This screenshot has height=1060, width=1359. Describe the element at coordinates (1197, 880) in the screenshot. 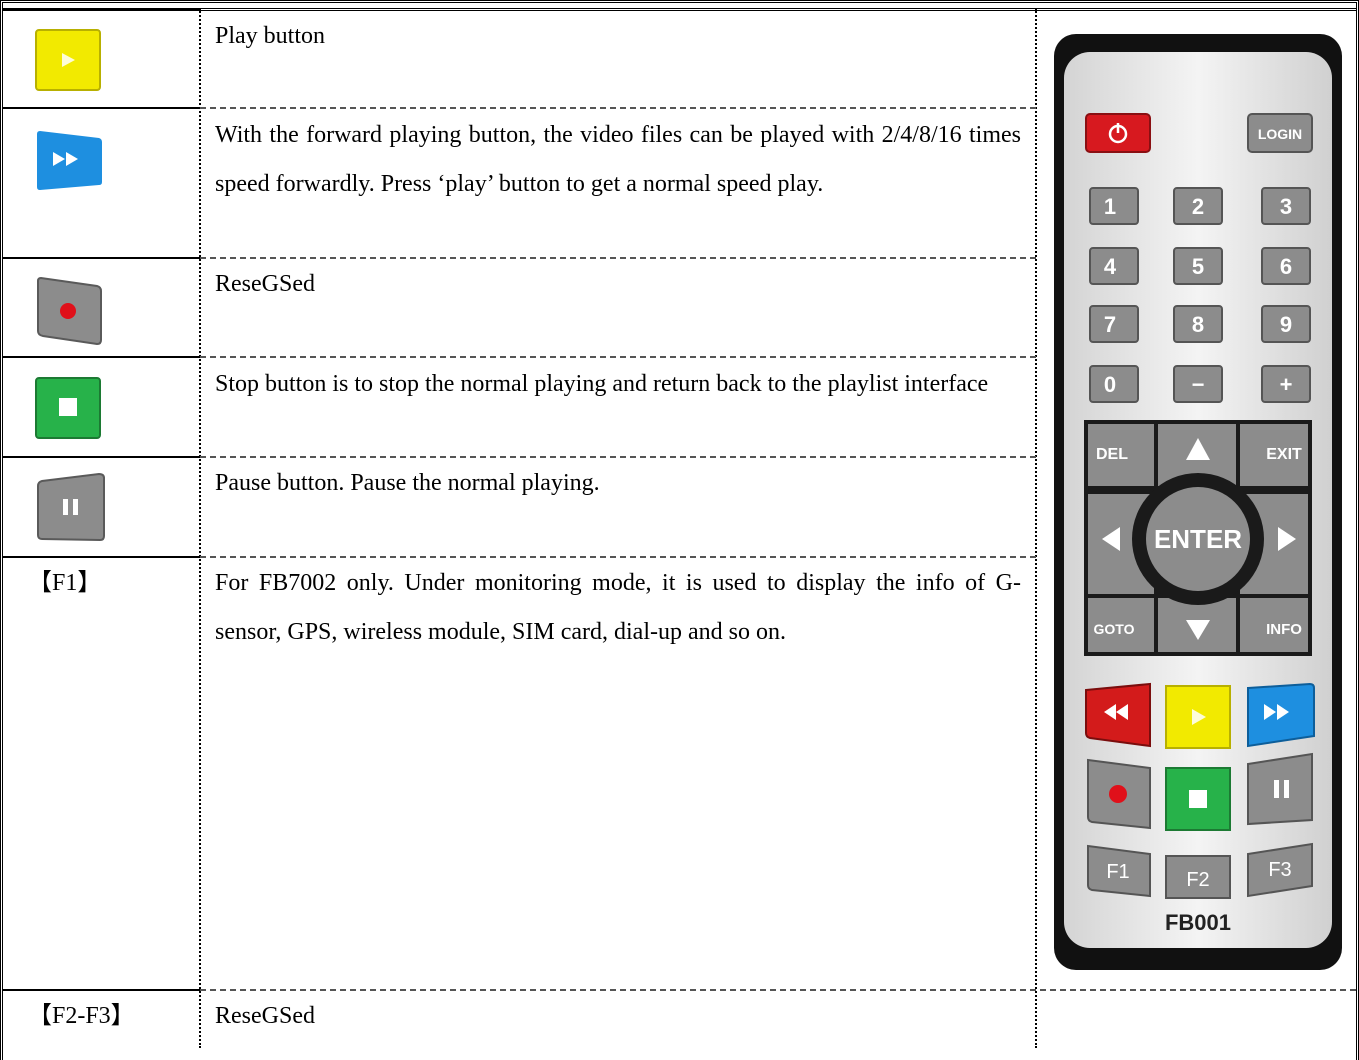

I see `svg-text: F2` at that location.